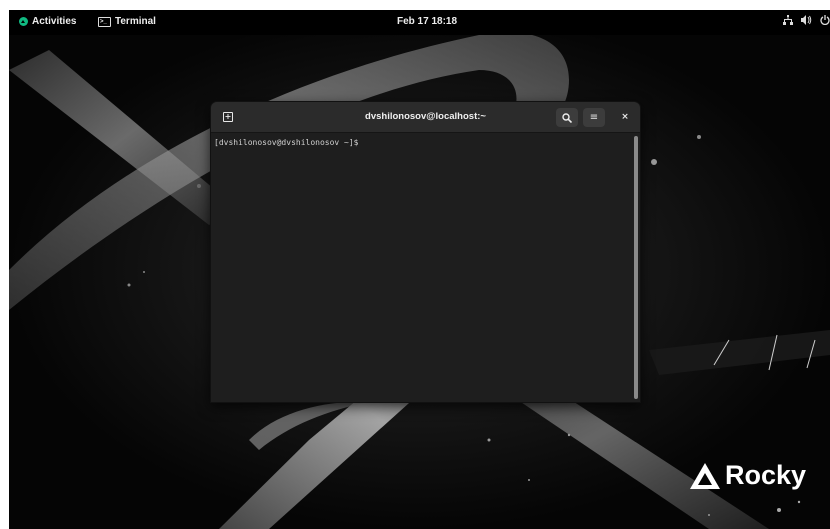 The height and width of the screenshot is (529, 830). Describe the element at coordinates (54, 21) in the screenshot. I see `activities-label: Activities` at that location.